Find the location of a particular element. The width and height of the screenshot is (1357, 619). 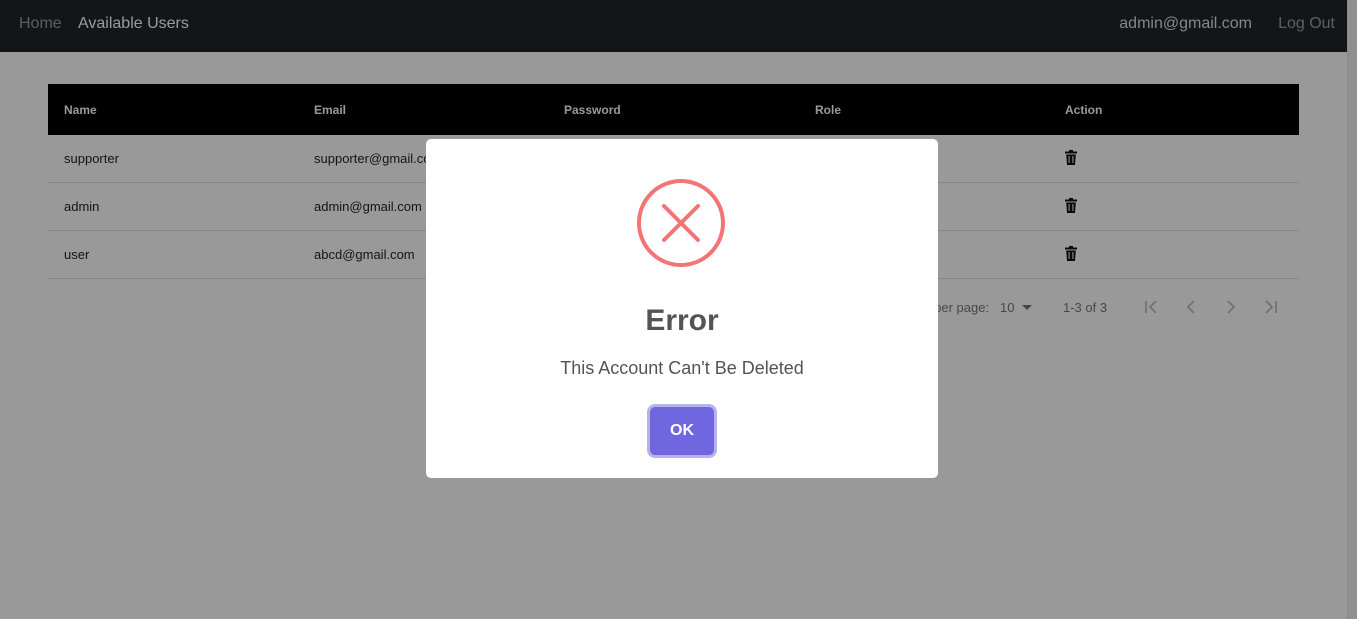

ok-button: OK is located at coordinates (682, 431).